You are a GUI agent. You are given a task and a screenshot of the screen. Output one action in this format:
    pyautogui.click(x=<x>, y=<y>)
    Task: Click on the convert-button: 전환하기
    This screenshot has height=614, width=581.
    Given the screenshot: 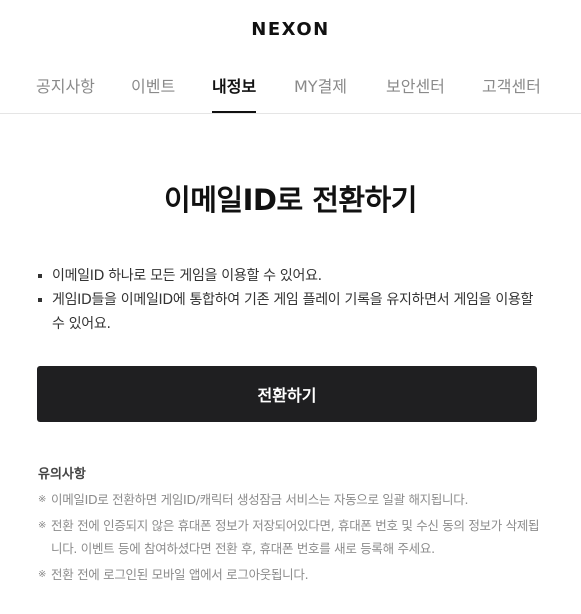 What is the action you would take?
    pyautogui.click(x=287, y=394)
    